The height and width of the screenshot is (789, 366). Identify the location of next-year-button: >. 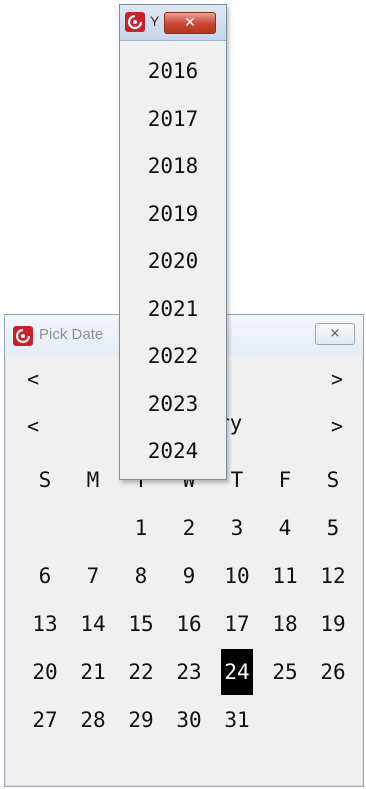
(337, 379).